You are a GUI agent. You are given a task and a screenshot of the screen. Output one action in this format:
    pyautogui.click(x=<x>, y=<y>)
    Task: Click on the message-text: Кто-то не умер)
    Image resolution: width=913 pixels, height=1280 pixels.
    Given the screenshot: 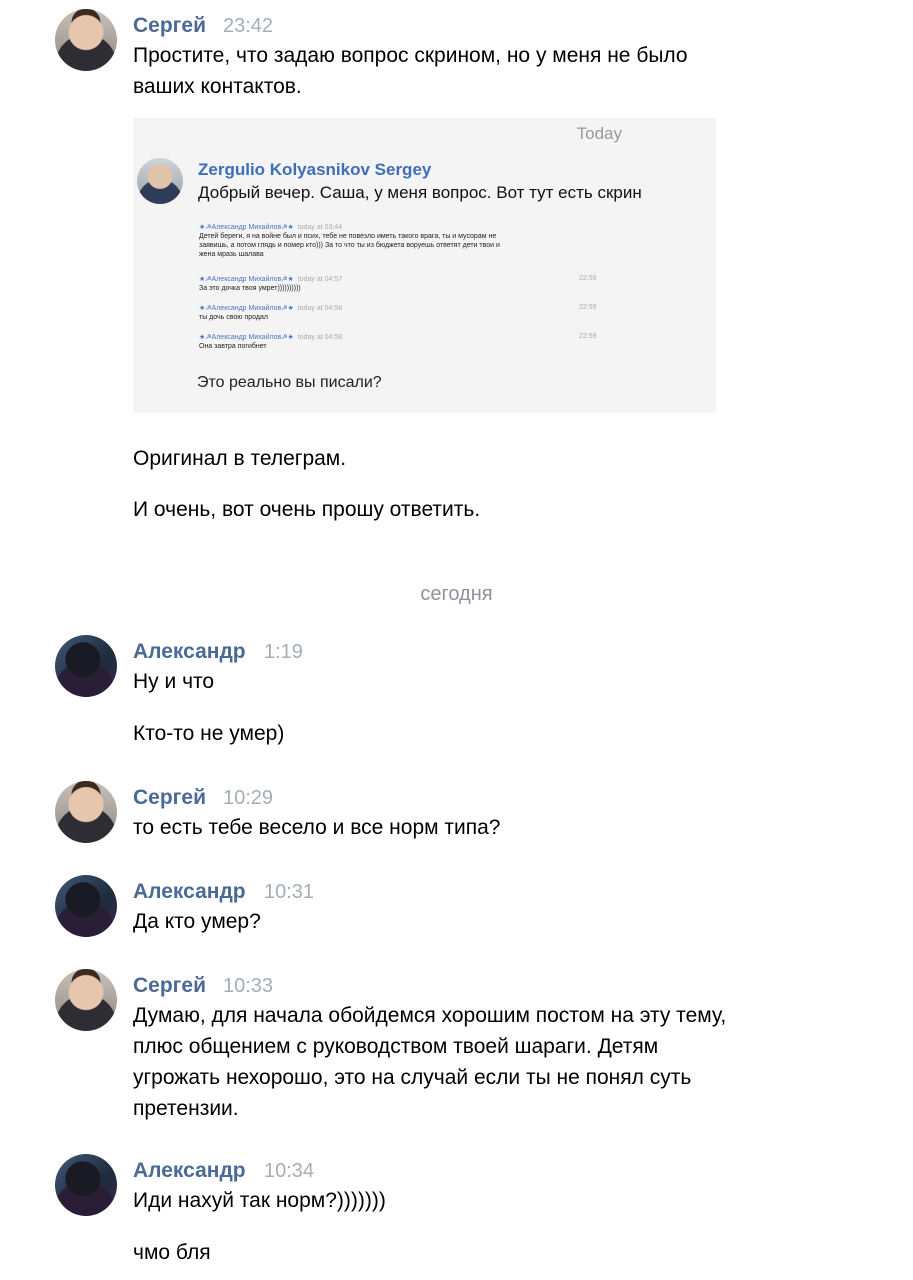 What is the action you would take?
    pyautogui.click(x=209, y=733)
    